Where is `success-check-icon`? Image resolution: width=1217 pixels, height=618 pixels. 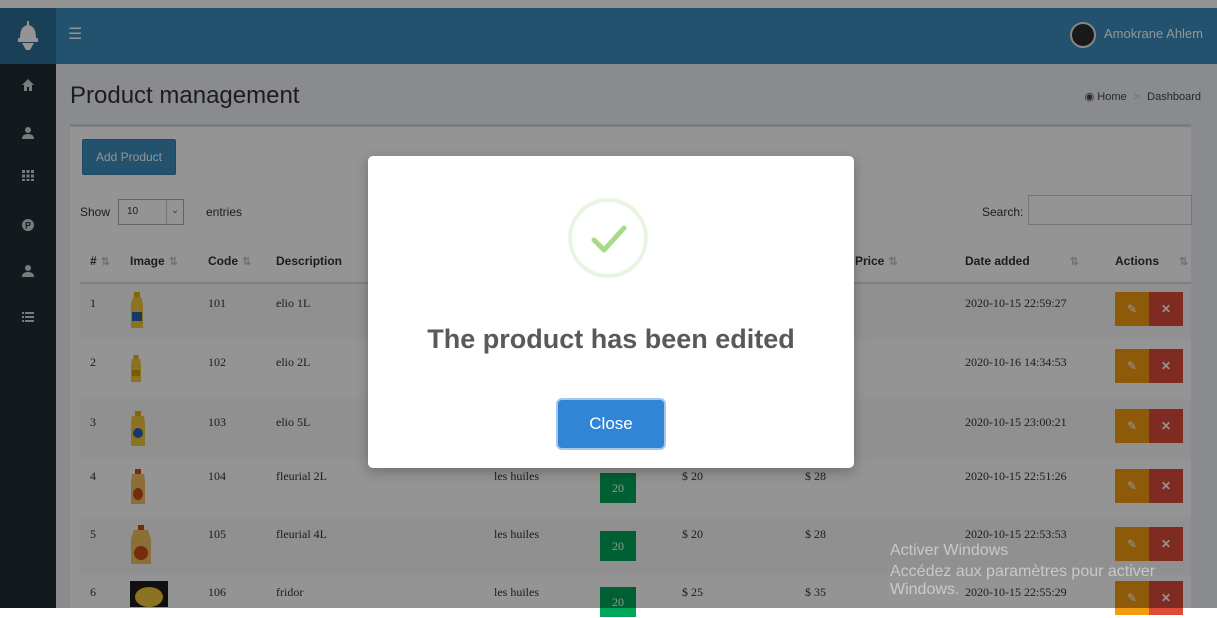
success-check-icon is located at coordinates (608, 238).